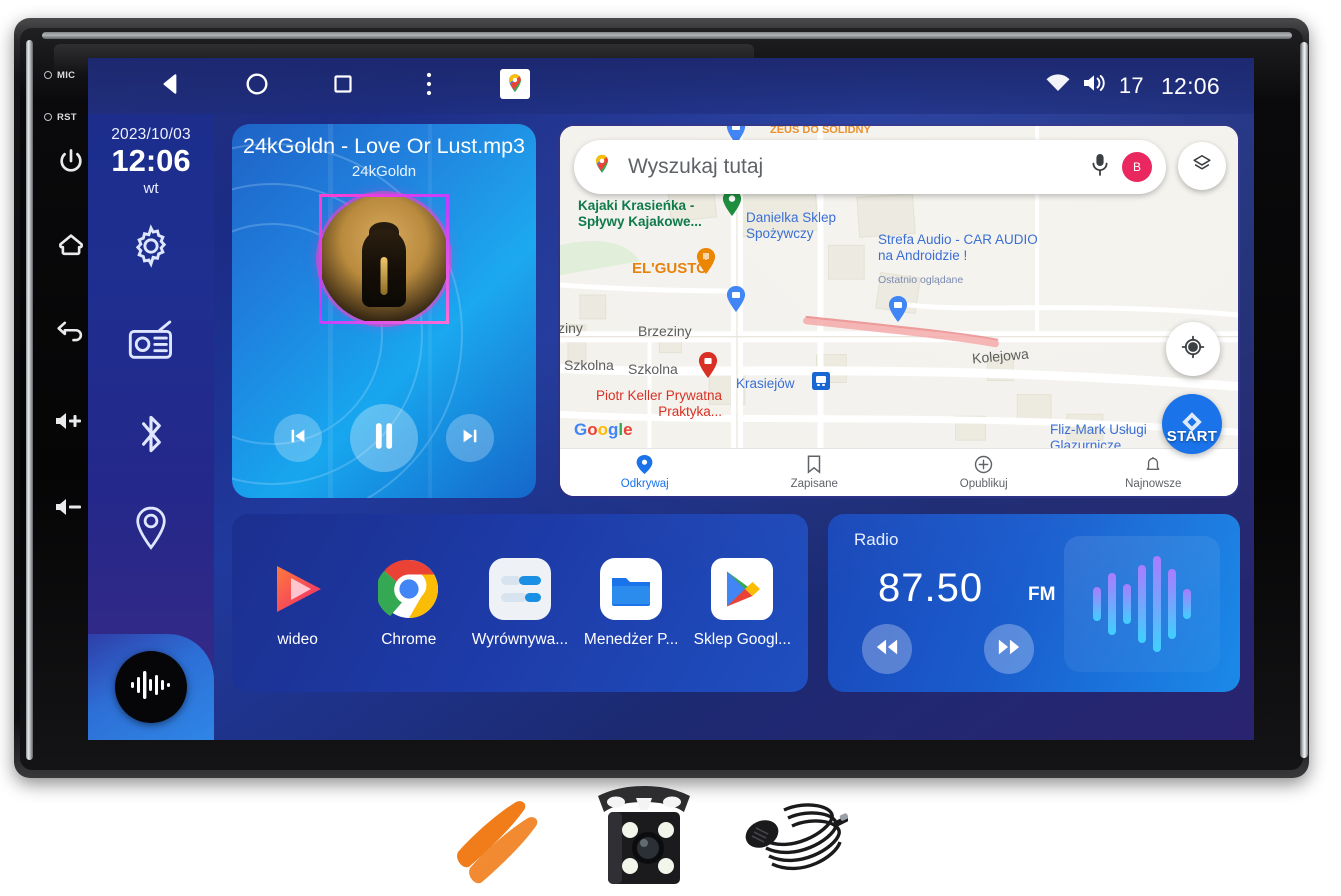 Image resolution: width=1341 pixels, height=896 pixels. What do you see at coordinates (384, 171) in the screenshot?
I see `track-artist: 24kGoldn` at bounding box center [384, 171].